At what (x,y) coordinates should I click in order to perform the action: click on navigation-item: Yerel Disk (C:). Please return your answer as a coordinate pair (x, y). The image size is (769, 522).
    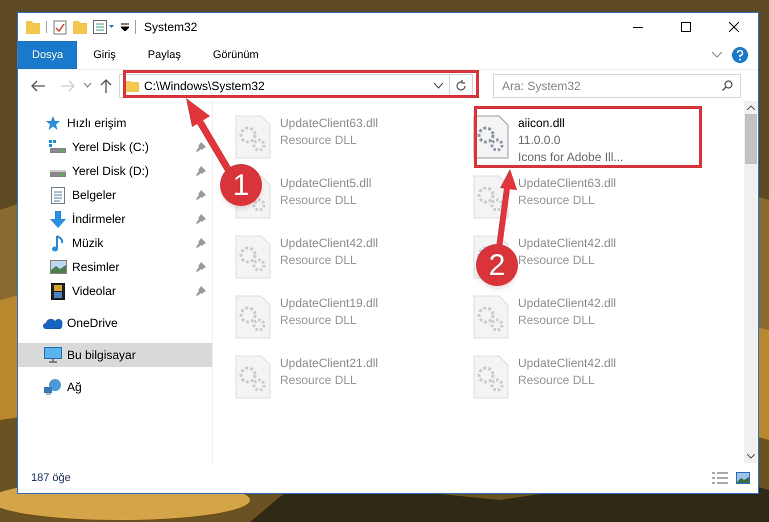
    Looking at the image, I should click on (115, 147).